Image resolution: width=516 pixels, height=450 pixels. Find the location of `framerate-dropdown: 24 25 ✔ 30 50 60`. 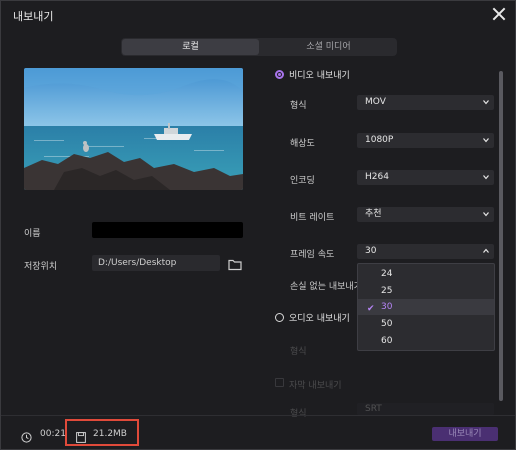

framerate-dropdown: 24 25 ✔ 30 50 60 is located at coordinates (426, 307).